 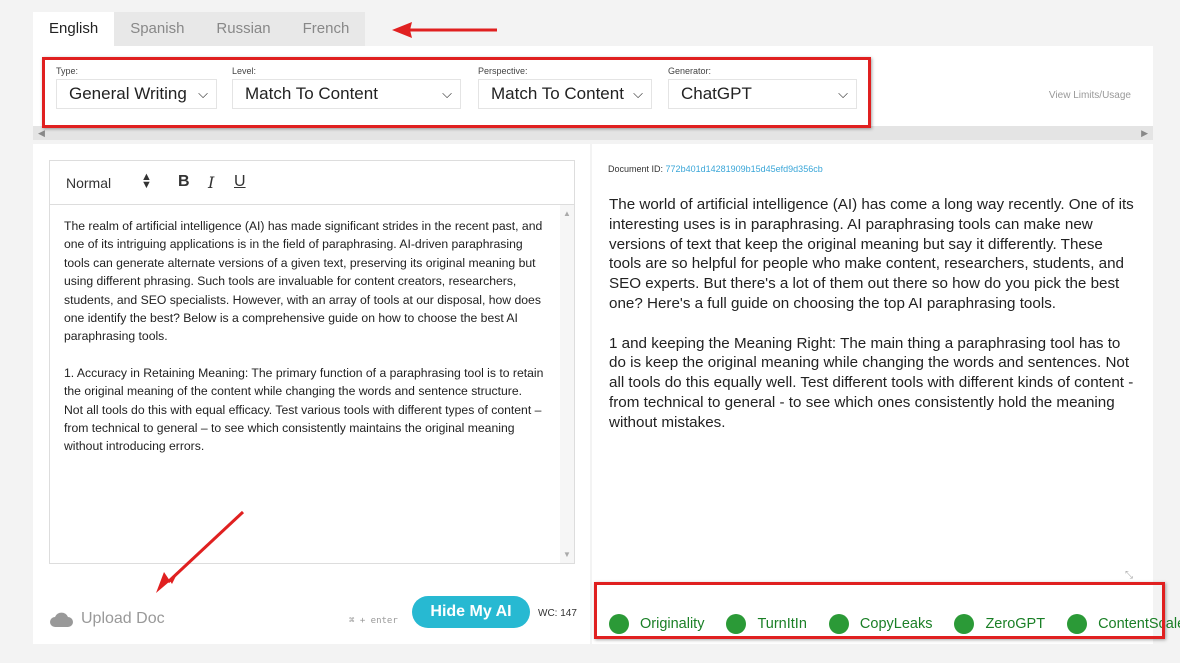 I want to click on scroll-right-icon: ▶, so click(x=1144, y=133).